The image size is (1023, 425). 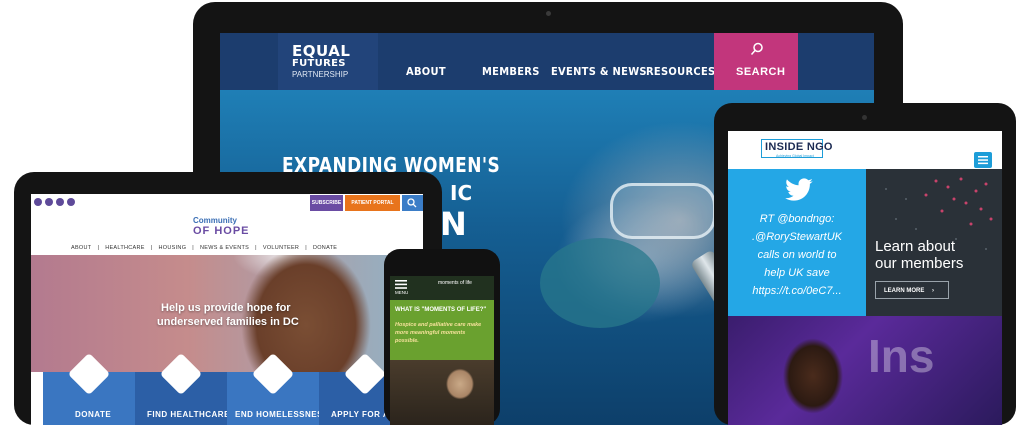 I want to click on nav-volunteer: VOLUNTEER, so click(x=281, y=248).